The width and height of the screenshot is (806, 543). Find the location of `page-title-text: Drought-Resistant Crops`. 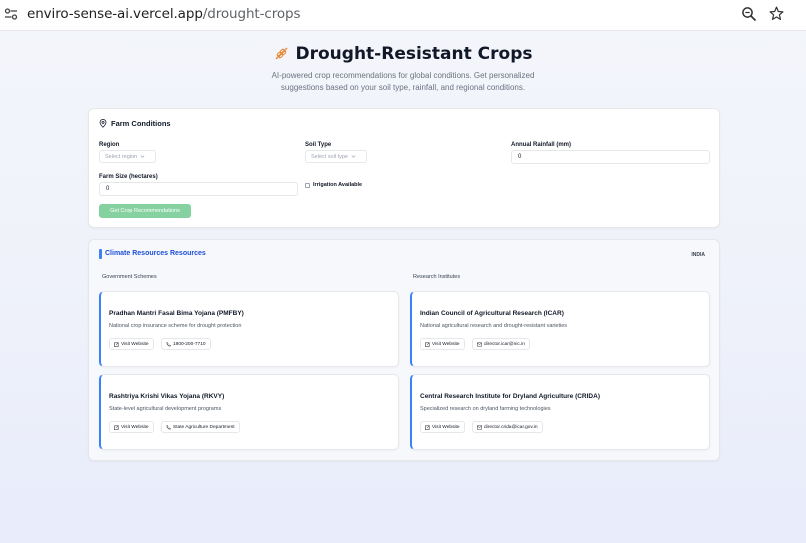

page-title-text: Drought-Resistant Crops is located at coordinates (414, 54).